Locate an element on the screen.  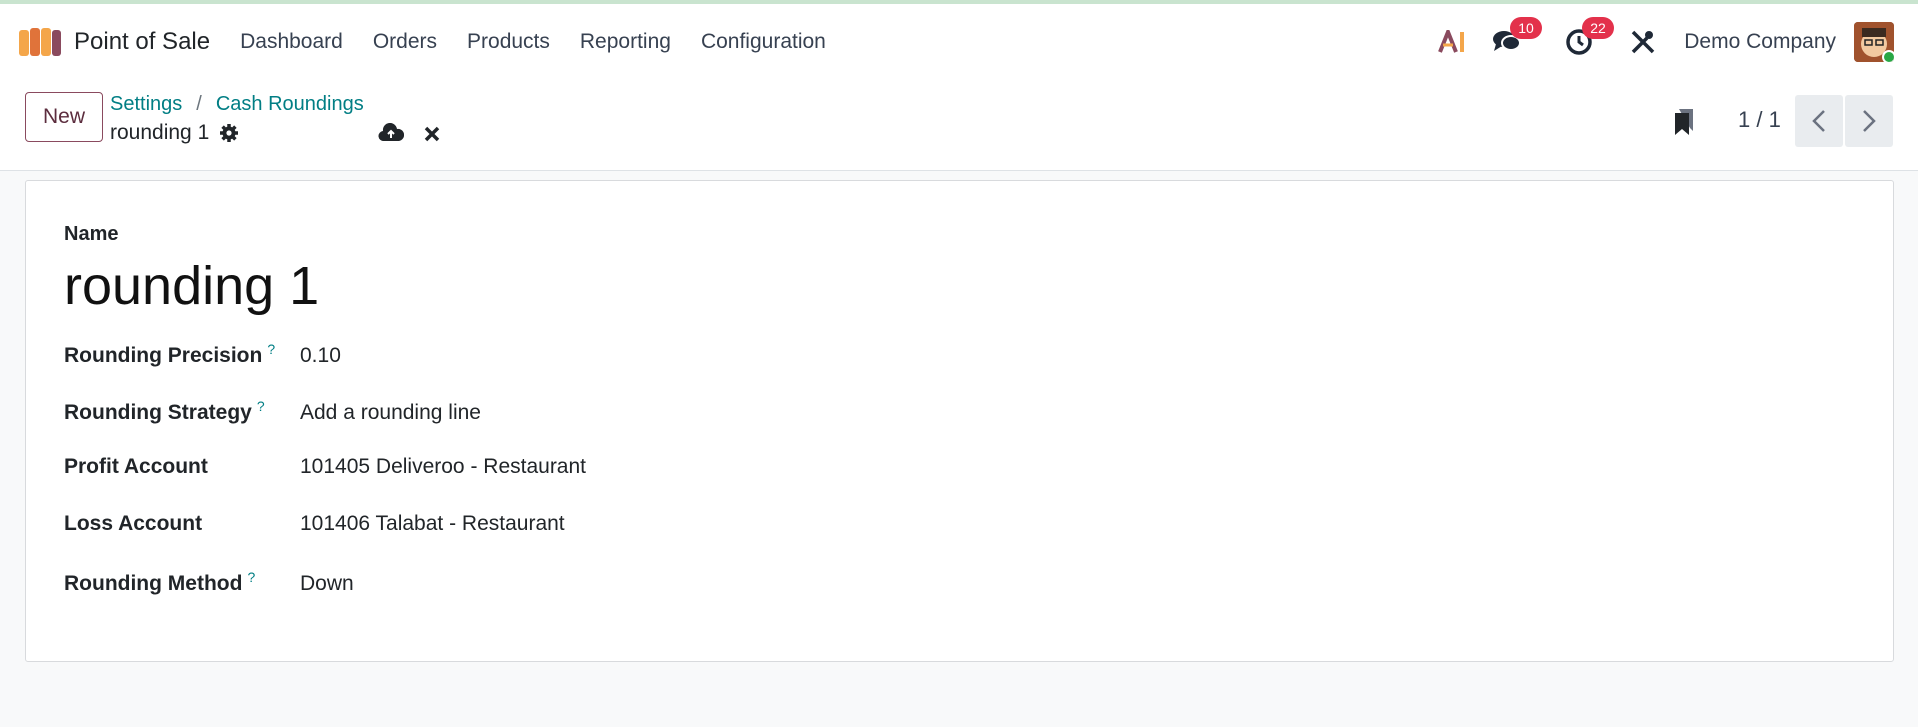
field-loss-account: Loss Account 101406 Talabat - Restaurant is located at coordinates (314, 524).